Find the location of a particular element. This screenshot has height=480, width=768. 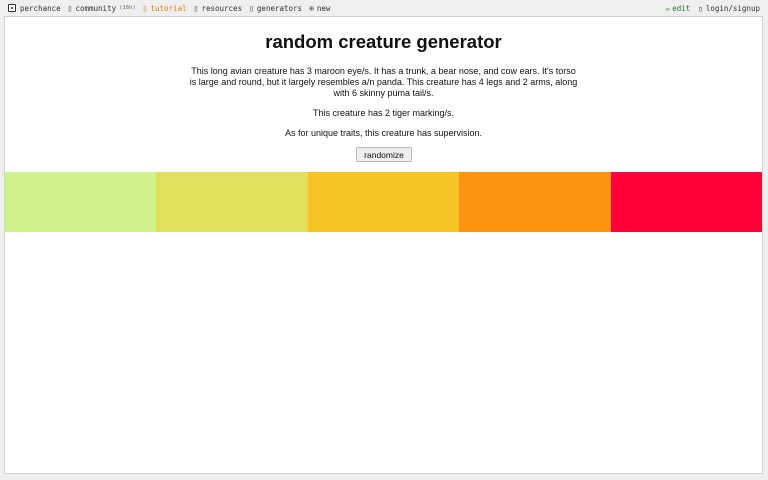

nav-item-community: ▯ community (16h) is located at coordinates (102, 8).